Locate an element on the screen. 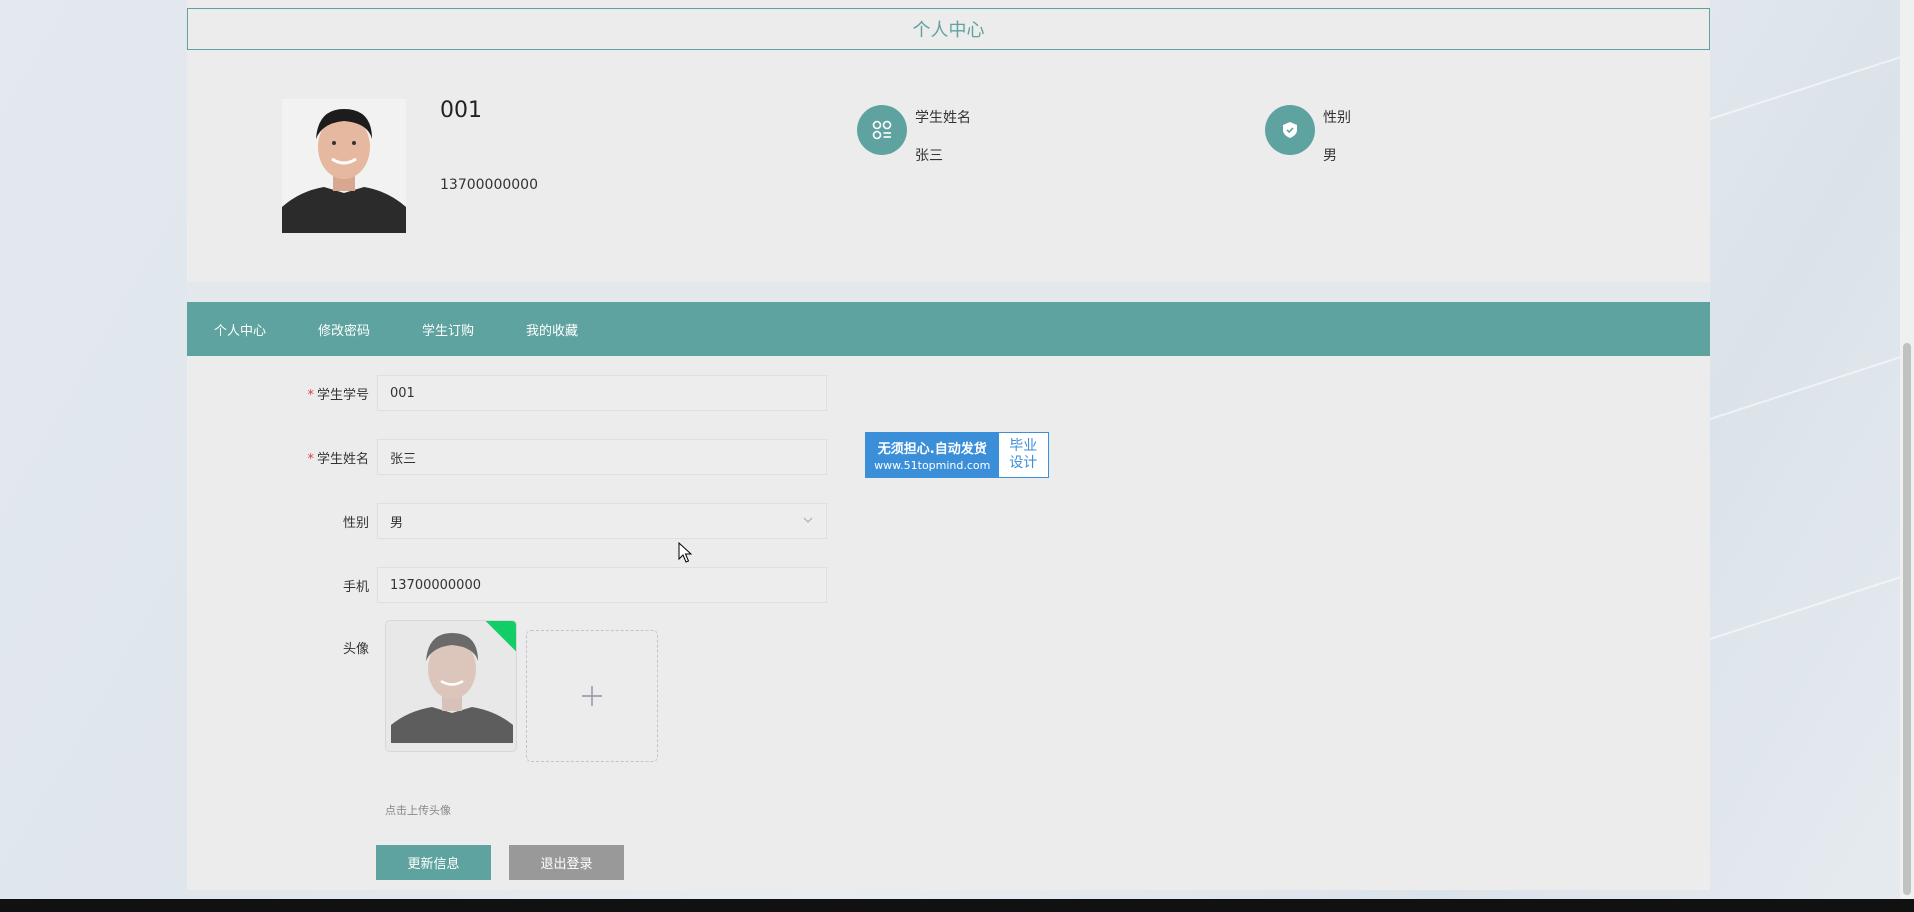  tab-profile: 个人中心 is located at coordinates (240, 329).